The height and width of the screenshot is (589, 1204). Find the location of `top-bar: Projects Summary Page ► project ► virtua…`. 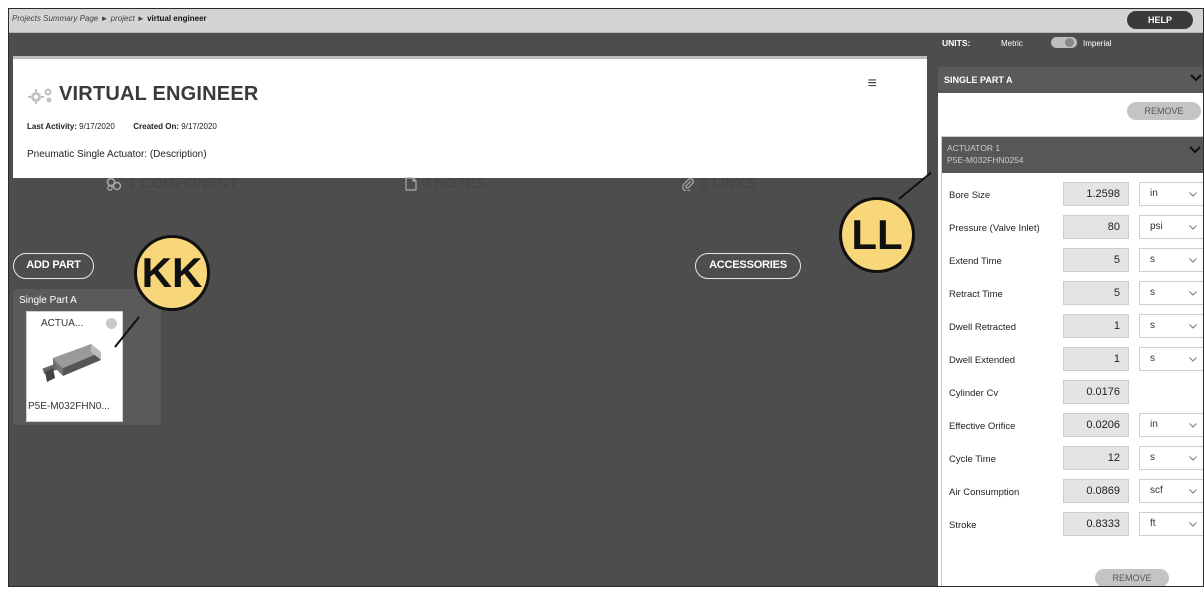

top-bar: Projects Summary Page ► project ► virtua… is located at coordinates (606, 21).